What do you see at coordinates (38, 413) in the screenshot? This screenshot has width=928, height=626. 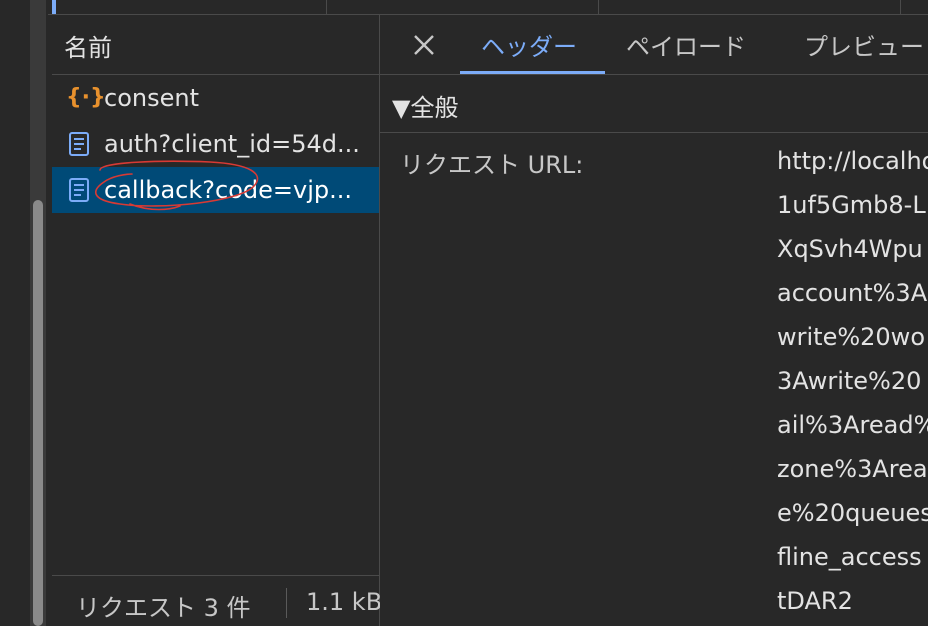 I see `scrollbar-thumb` at bounding box center [38, 413].